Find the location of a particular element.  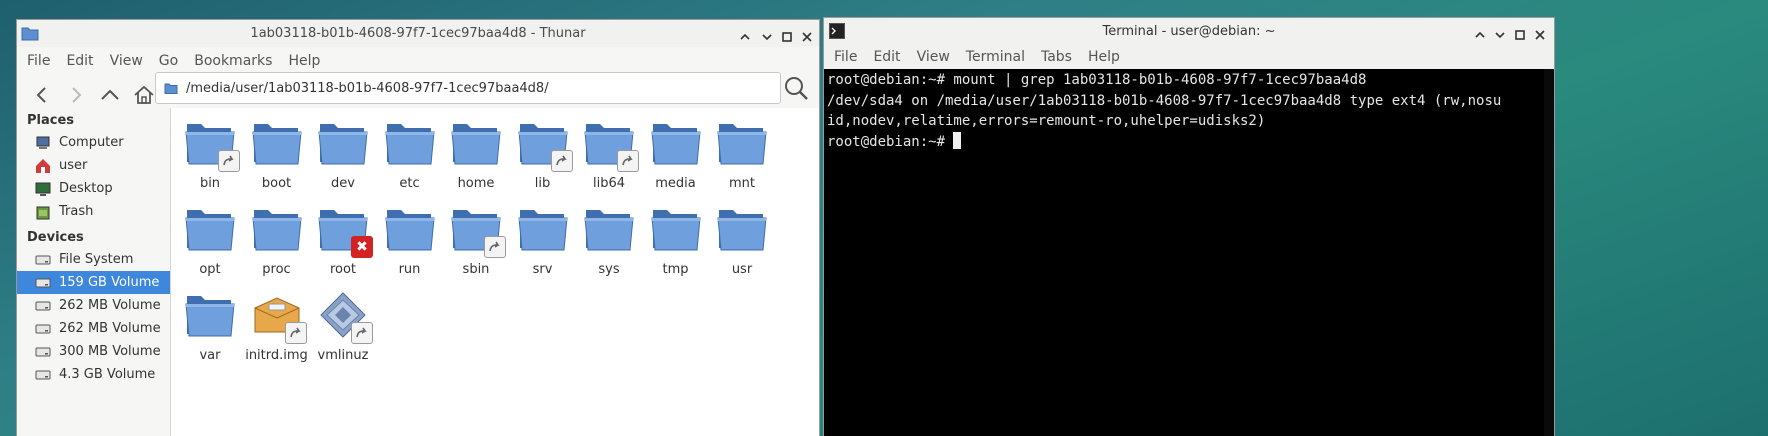

up-button is located at coordinates (110, 95).